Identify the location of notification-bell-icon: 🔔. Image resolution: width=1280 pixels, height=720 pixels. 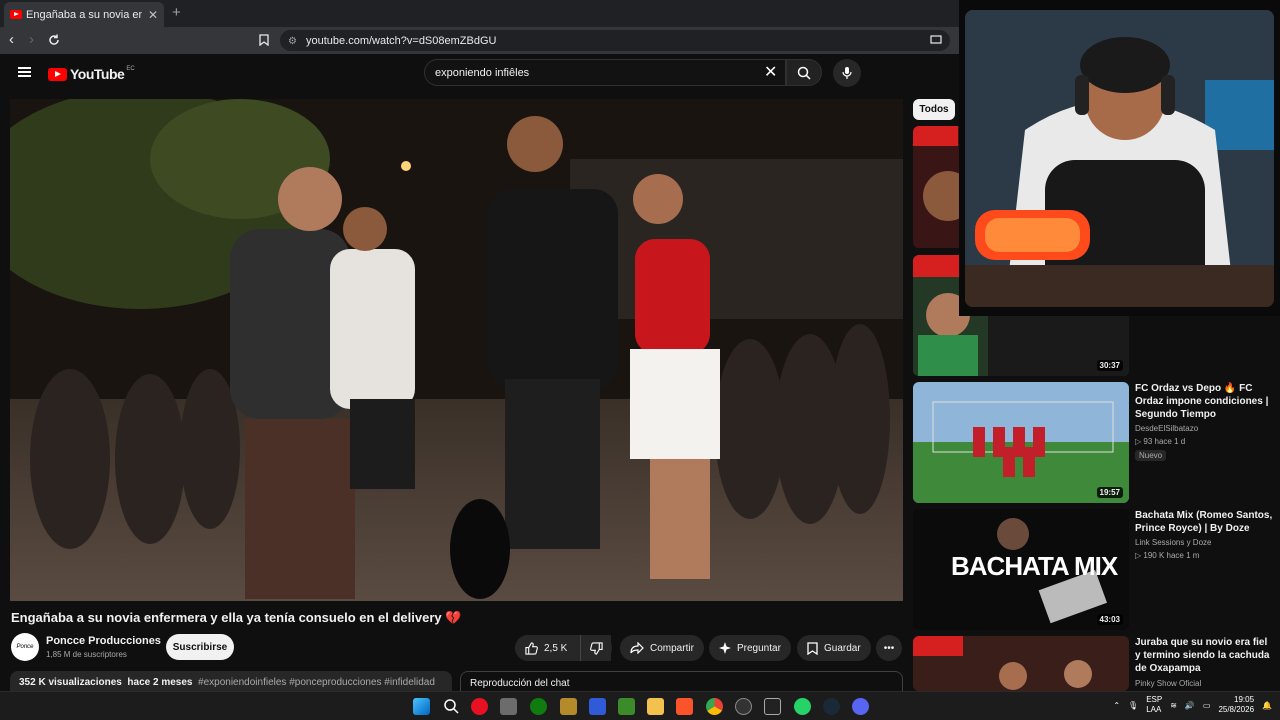
(1267, 705).